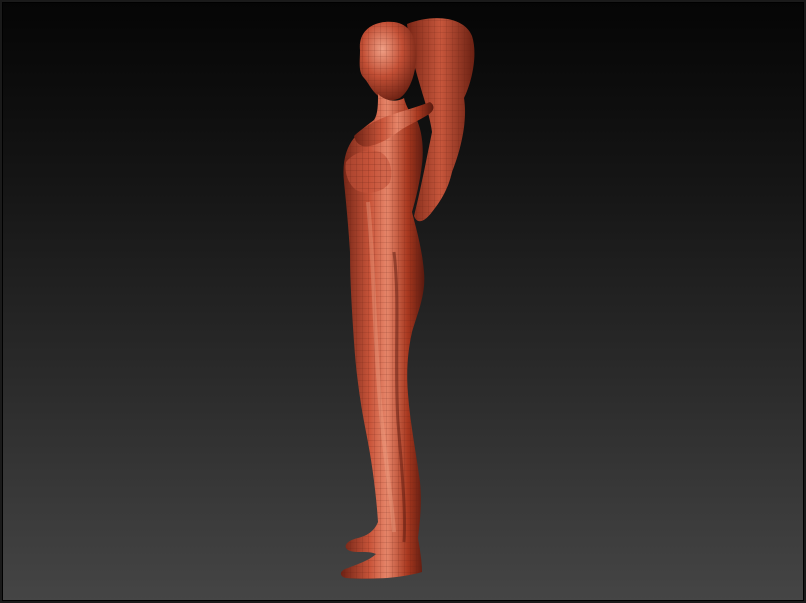 The height and width of the screenshot is (603, 806). What do you see at coordinates (368, 171) in the screenshot?
I see `model-chest-detail` at bounding box center [368, 171].